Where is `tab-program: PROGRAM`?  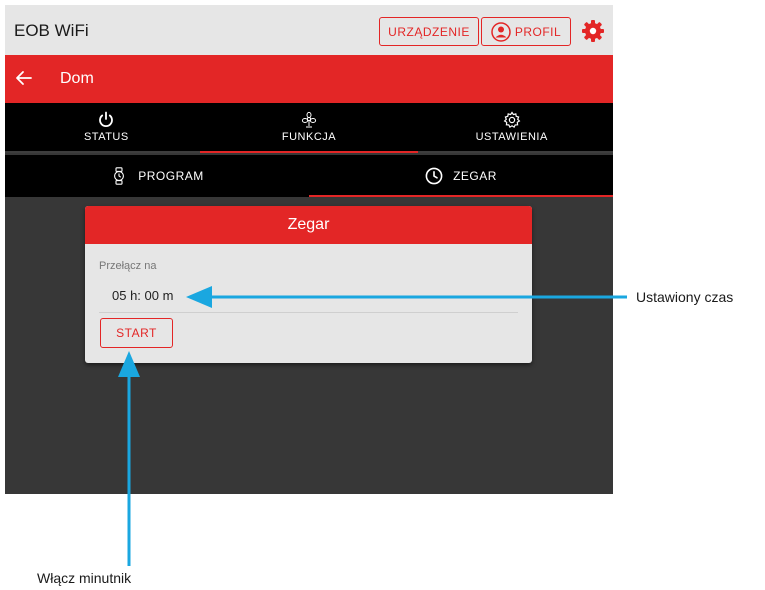
tab-program: PROGRAM is located at coordinates (157, 176).